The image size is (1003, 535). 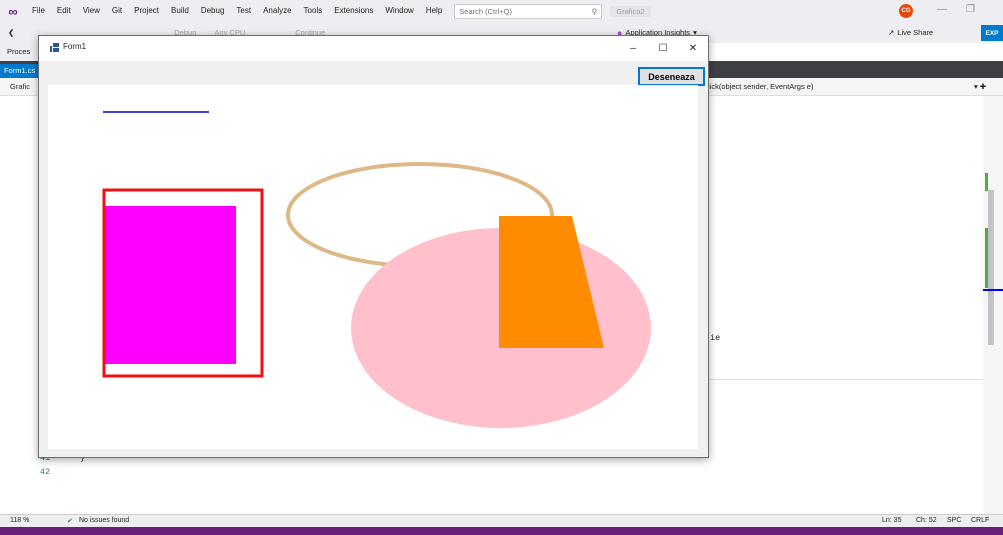 What do you see at coordinates (630, 11) in the screenshot?
I see `solution-name: Grafica2` at bounding box center [630, 11].